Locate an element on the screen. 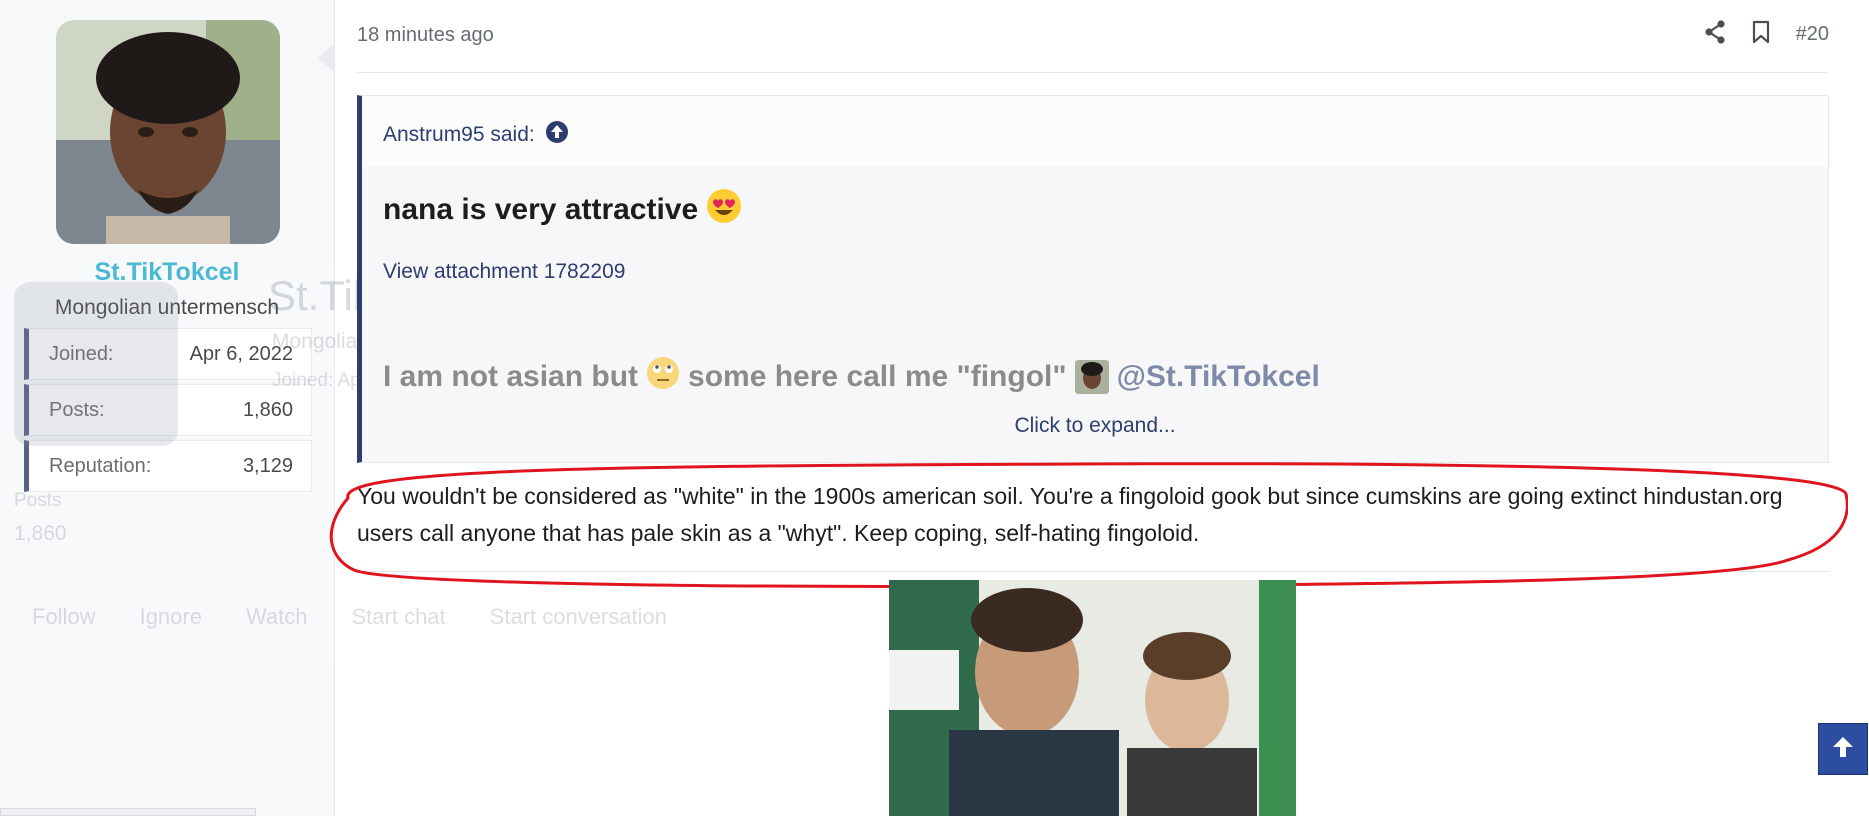  heart-eyes-emoji-icon is located at coordinates (724, 210).